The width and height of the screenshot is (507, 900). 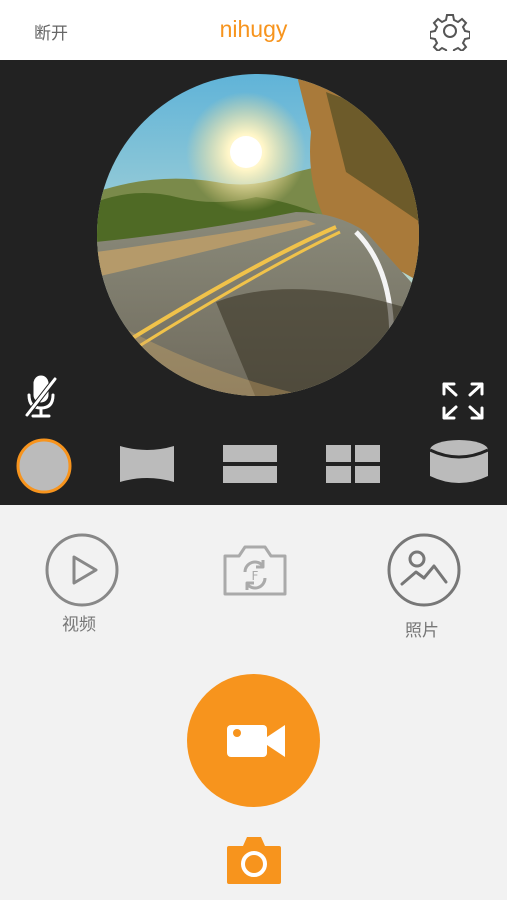 I want to click on video-playback-button, so click(x=82, y=570).